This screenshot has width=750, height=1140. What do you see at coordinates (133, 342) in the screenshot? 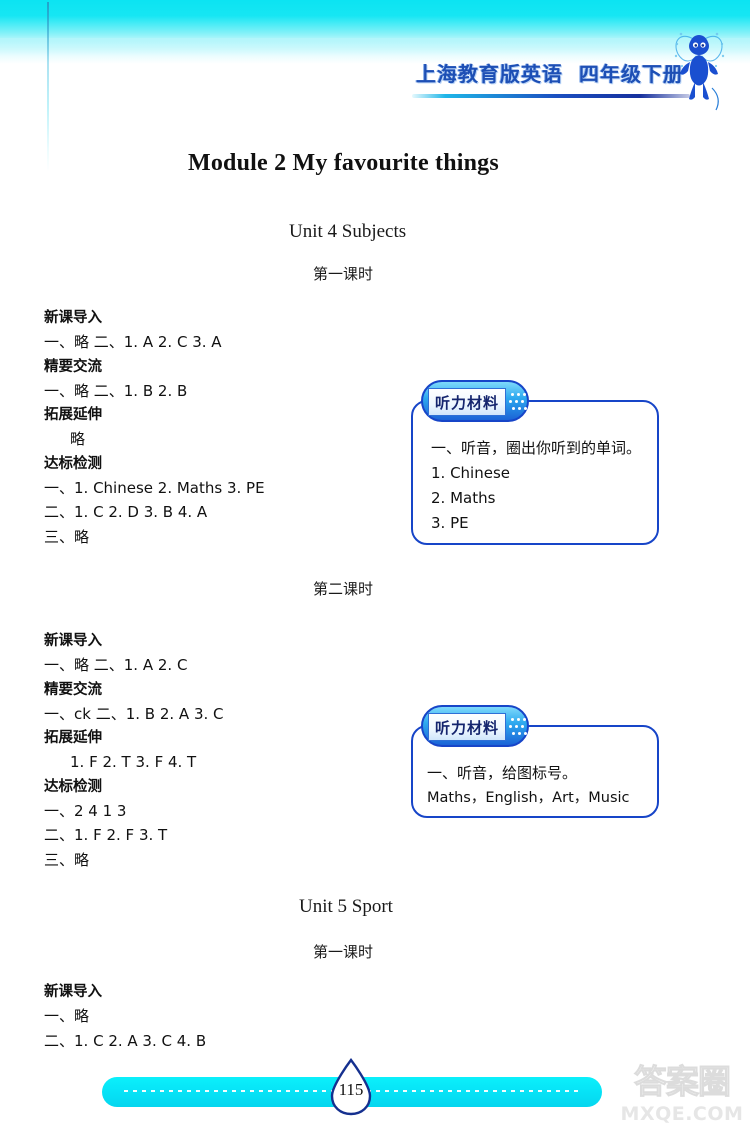
I see `answer-line: 一、略 二、1. A 2. C 3. A` at bounding box center [133, 342].